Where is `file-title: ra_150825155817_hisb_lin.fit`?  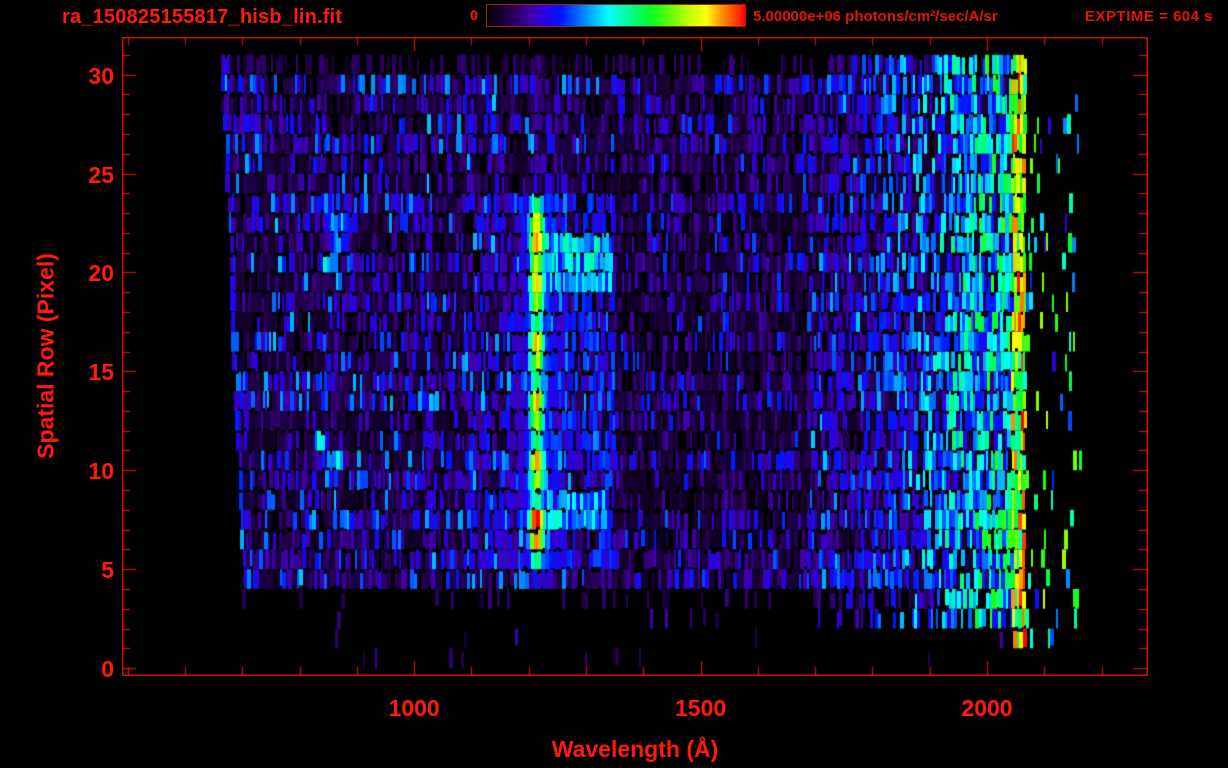 file-title: ra_150825155817_hisb_lin.fit is located at coordinates (202, 17).